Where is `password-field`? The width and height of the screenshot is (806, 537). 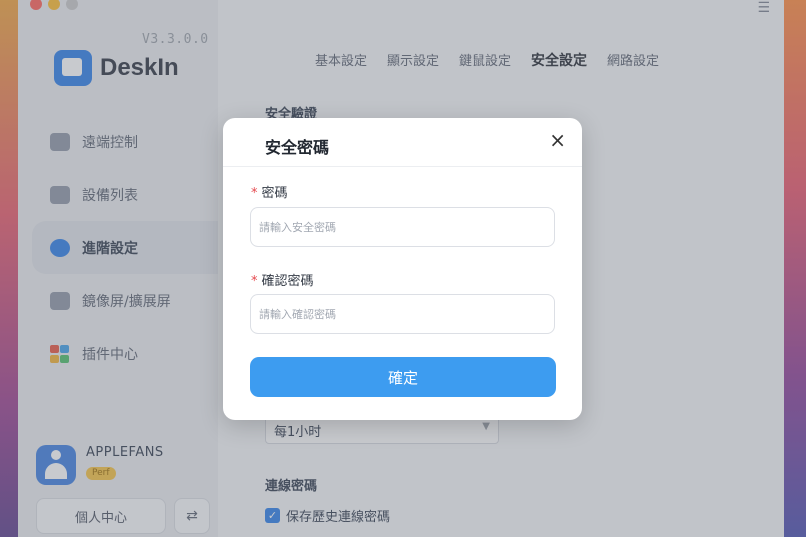
password-field is located at coordinates (402, 227).